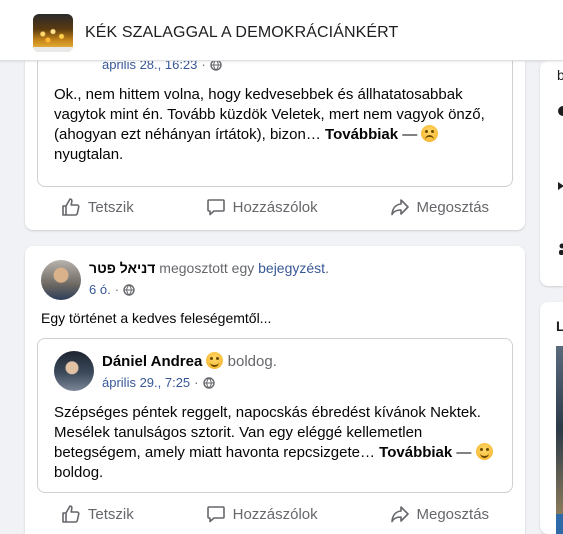 This screenshot has width=563, height=534. I want to click on group-title: KÉK SZALAGGAL A DEMOKRÁCIÁNKÉRT, so click(241, 33).